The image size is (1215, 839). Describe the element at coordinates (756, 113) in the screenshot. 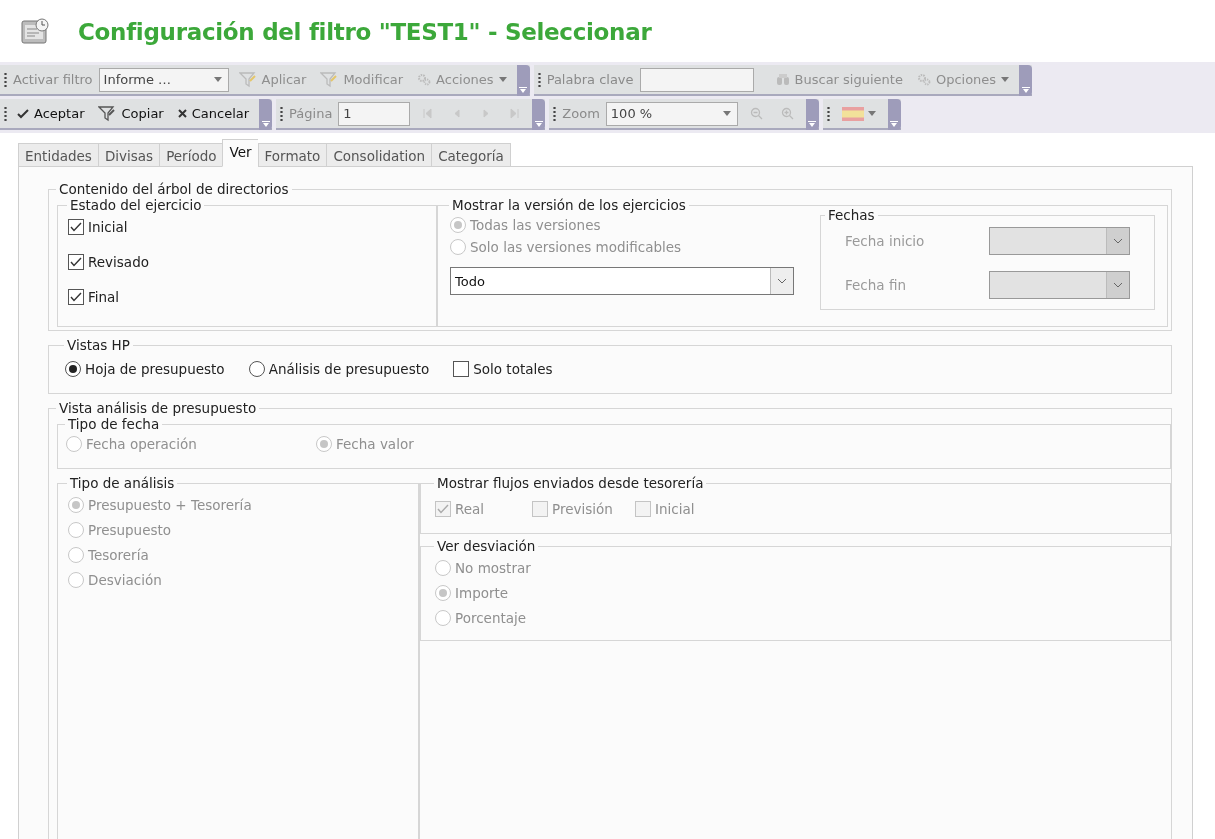

I see `zoom-out-icon` at that location.